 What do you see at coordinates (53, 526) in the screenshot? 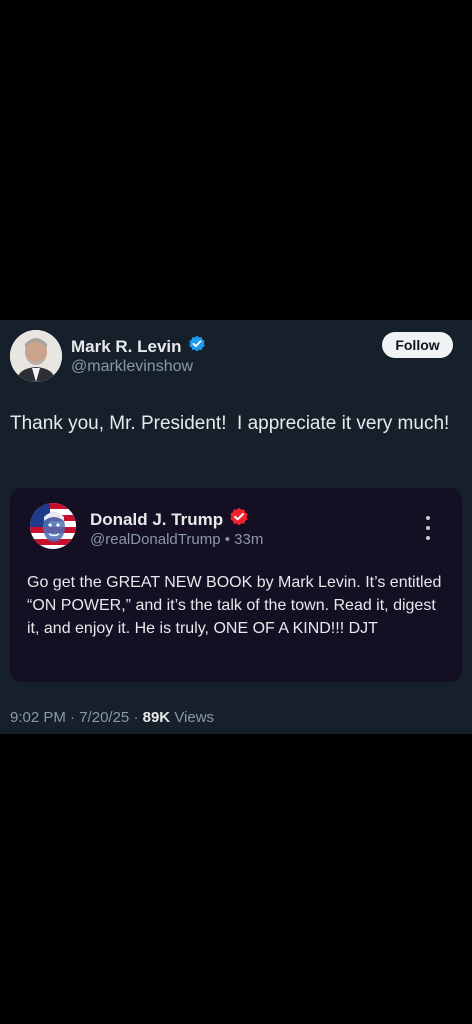
I see `quoted-author-avatar` at bounding box center [53, 526].